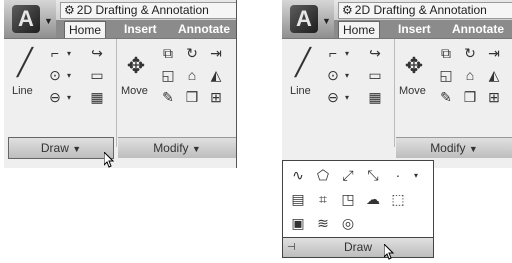  What do you see at coordinates (298, 223) in the screenshot?
I see `table-icon: ▣` at bounding box center [298, 223].